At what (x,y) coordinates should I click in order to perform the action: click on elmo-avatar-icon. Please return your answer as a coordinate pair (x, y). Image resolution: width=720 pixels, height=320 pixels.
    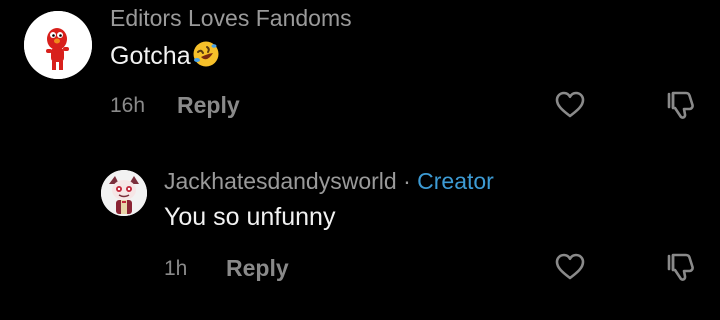
    Looking at the image, I should click on (58, 45).